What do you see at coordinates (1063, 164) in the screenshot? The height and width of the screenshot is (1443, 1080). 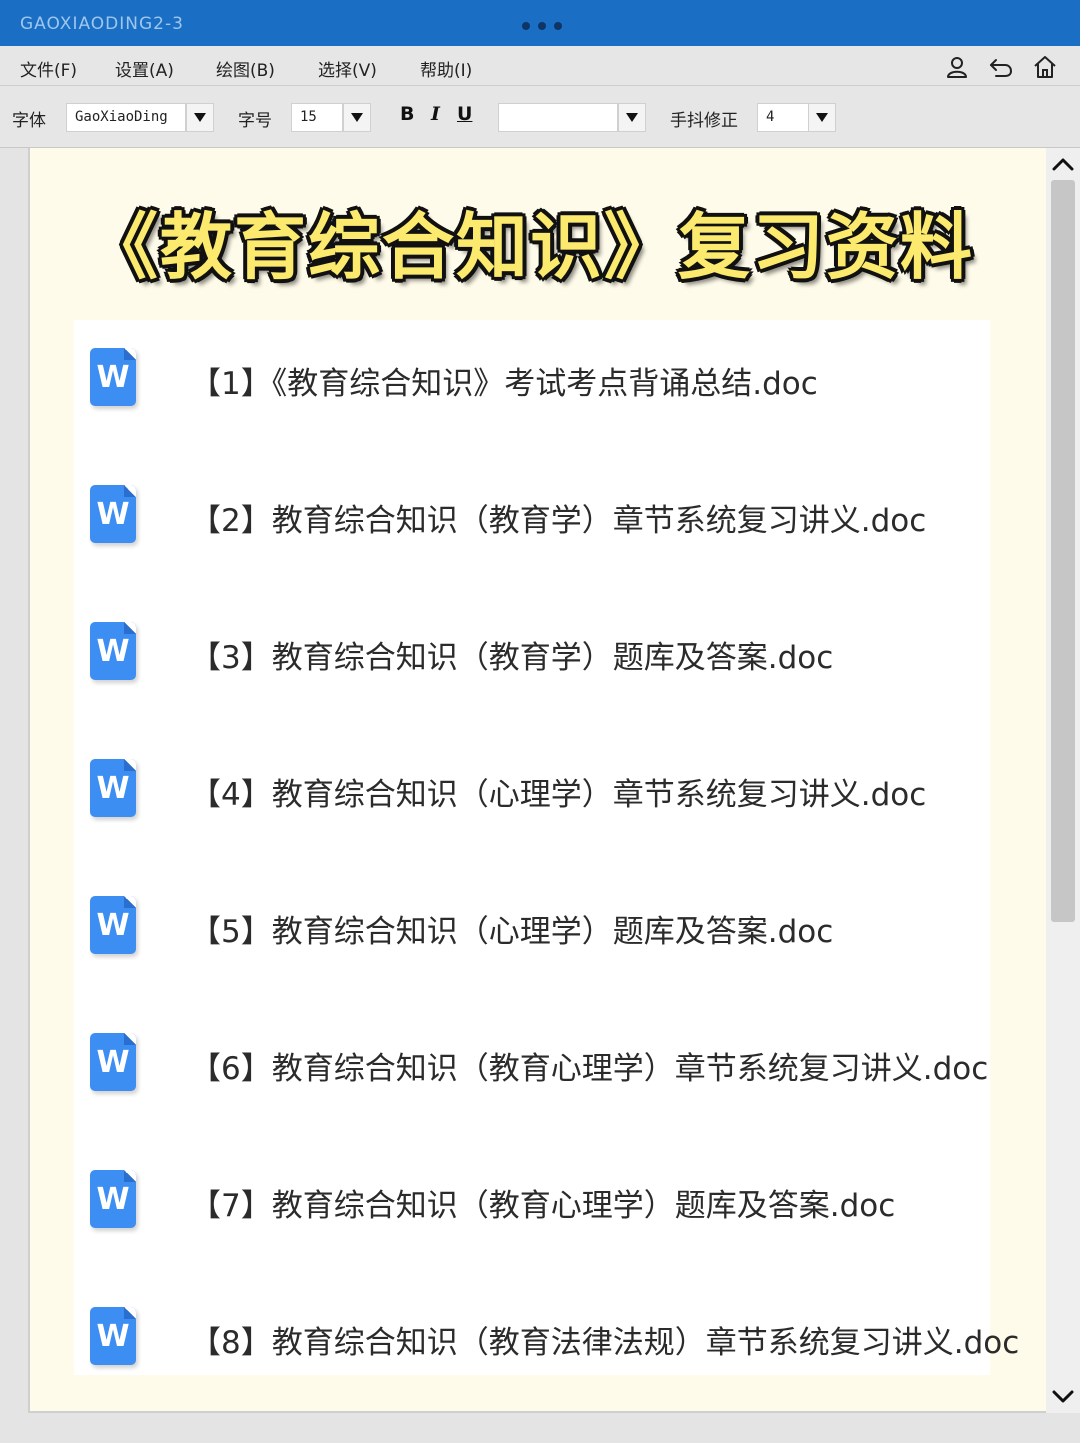 I see `scroll-up-icon` at bounding box center [1063, 164].